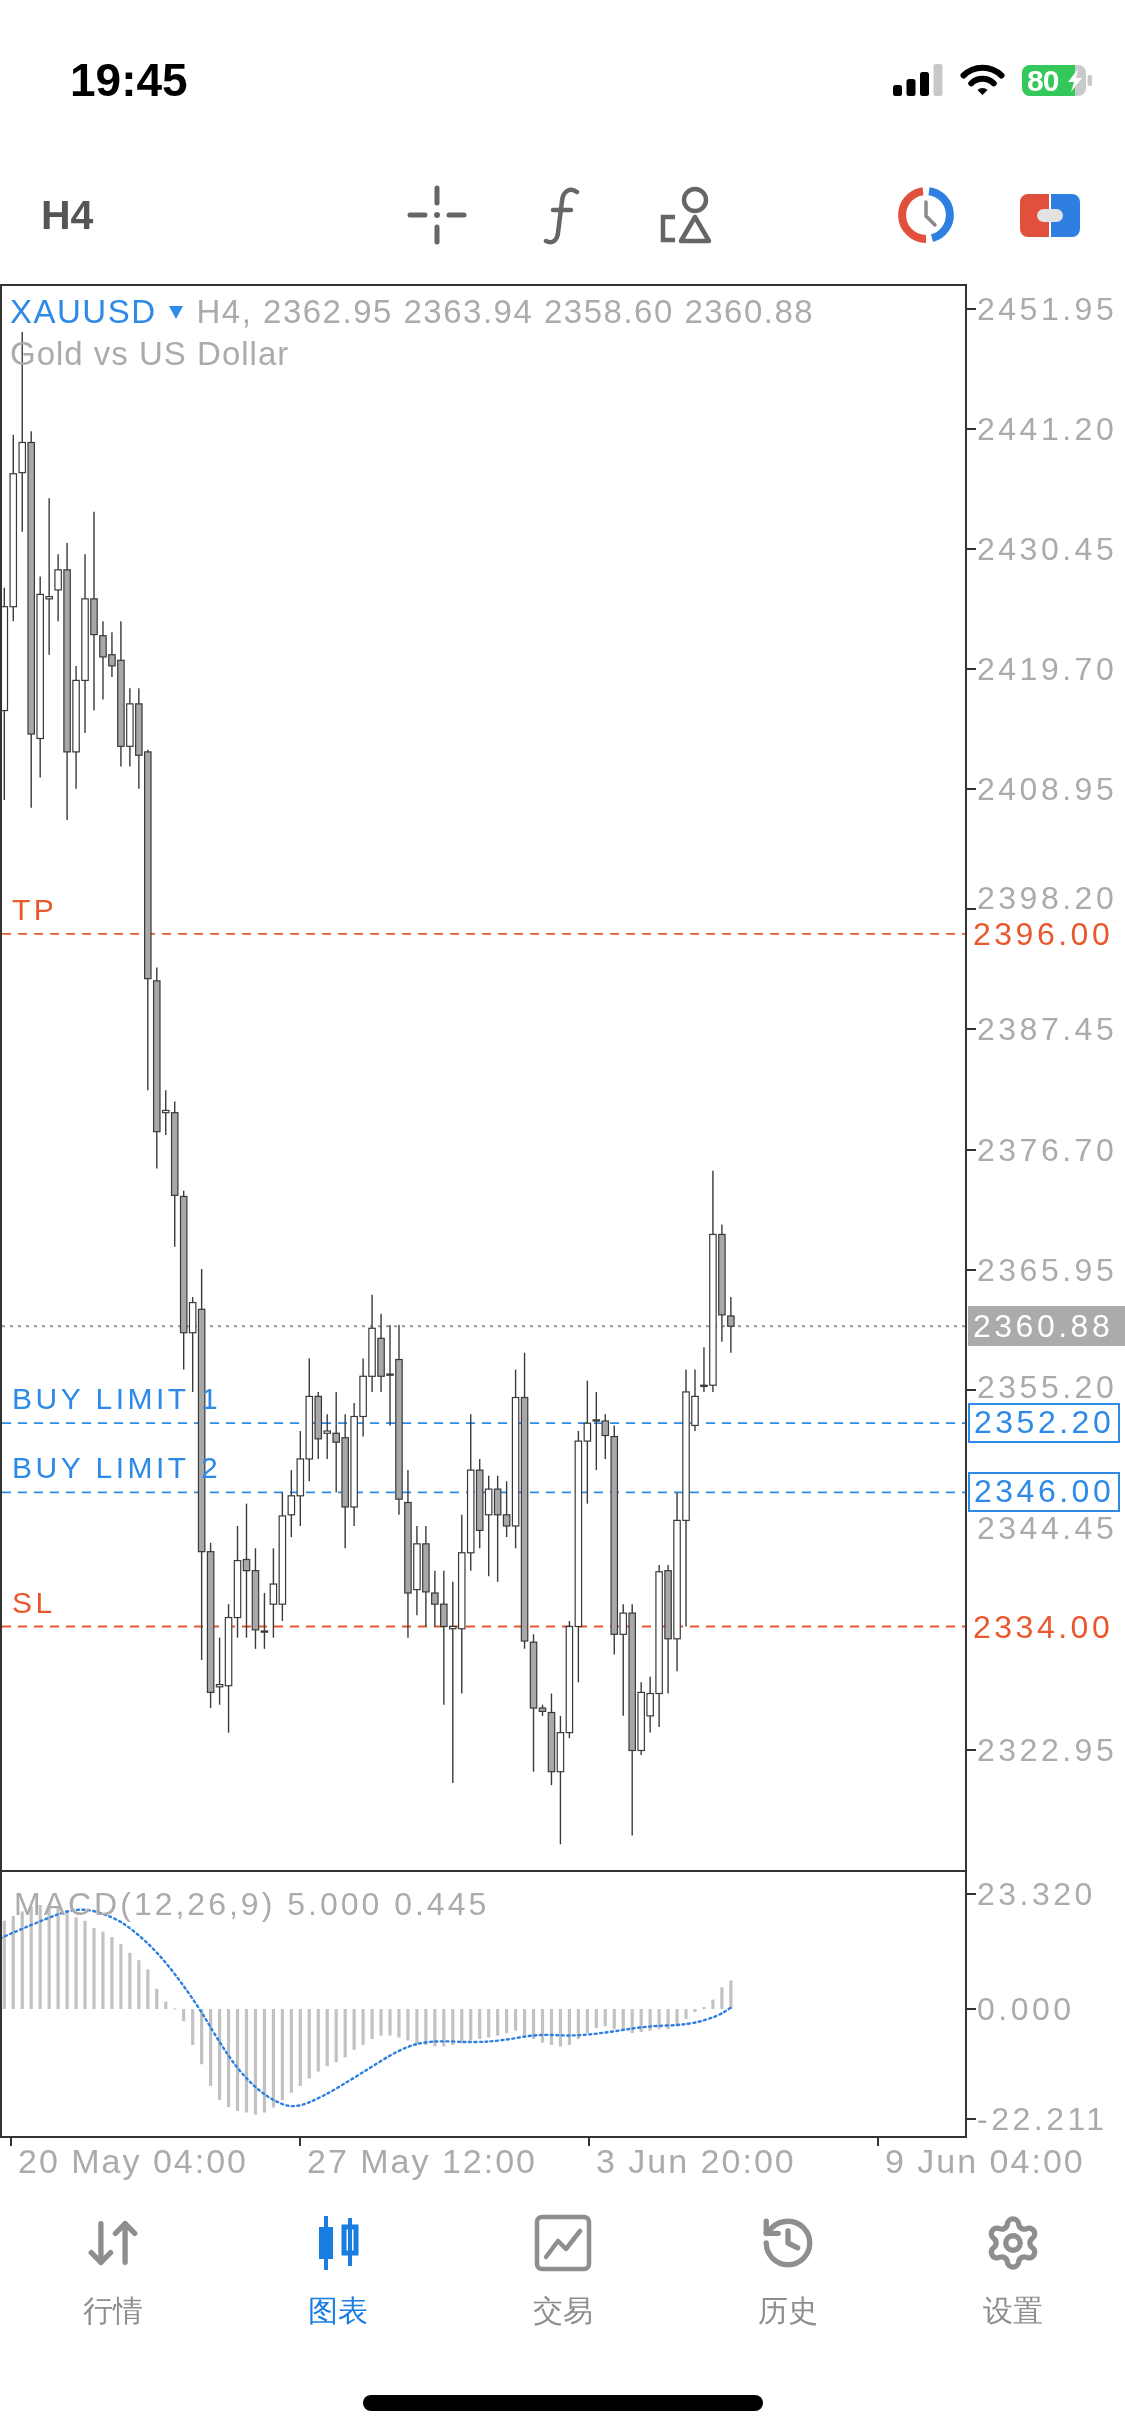  What do you see at coordinates (422, 2161) in the screenshot?
I see `time-label: 27 May 12:00` at bounding box center [422, 2161].